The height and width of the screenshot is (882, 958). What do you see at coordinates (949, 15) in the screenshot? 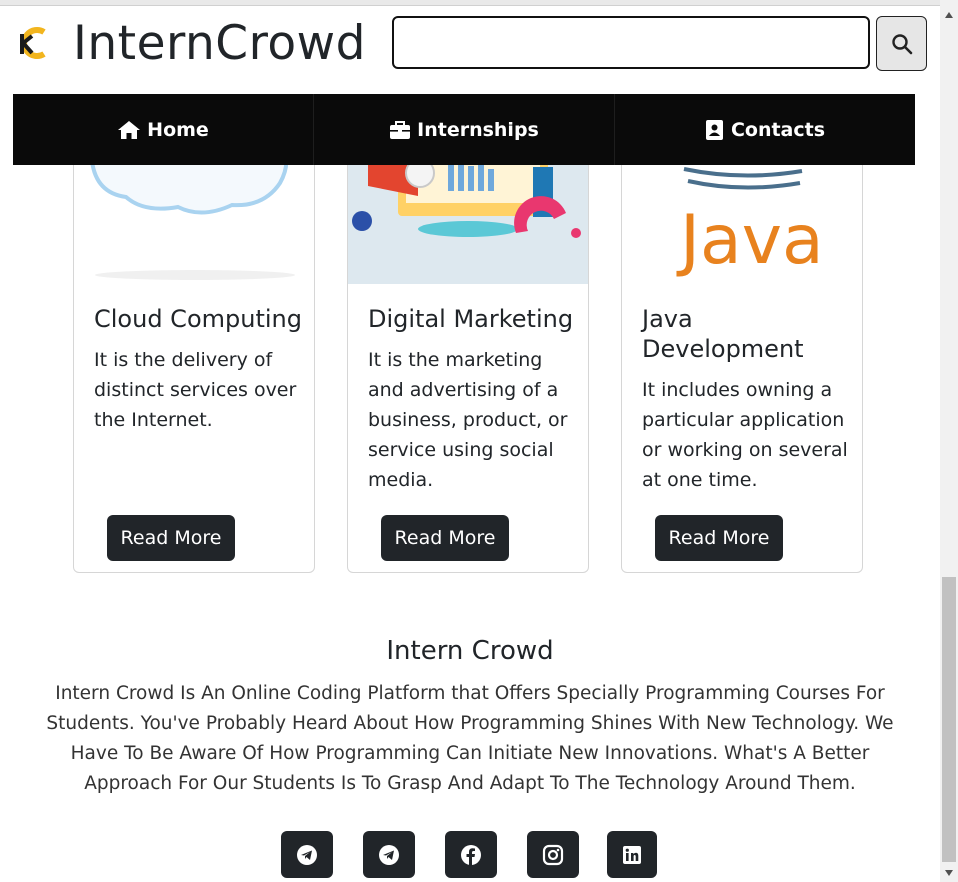
I see `scroll-up-arrow-icon` at bounding box center [949, 15].